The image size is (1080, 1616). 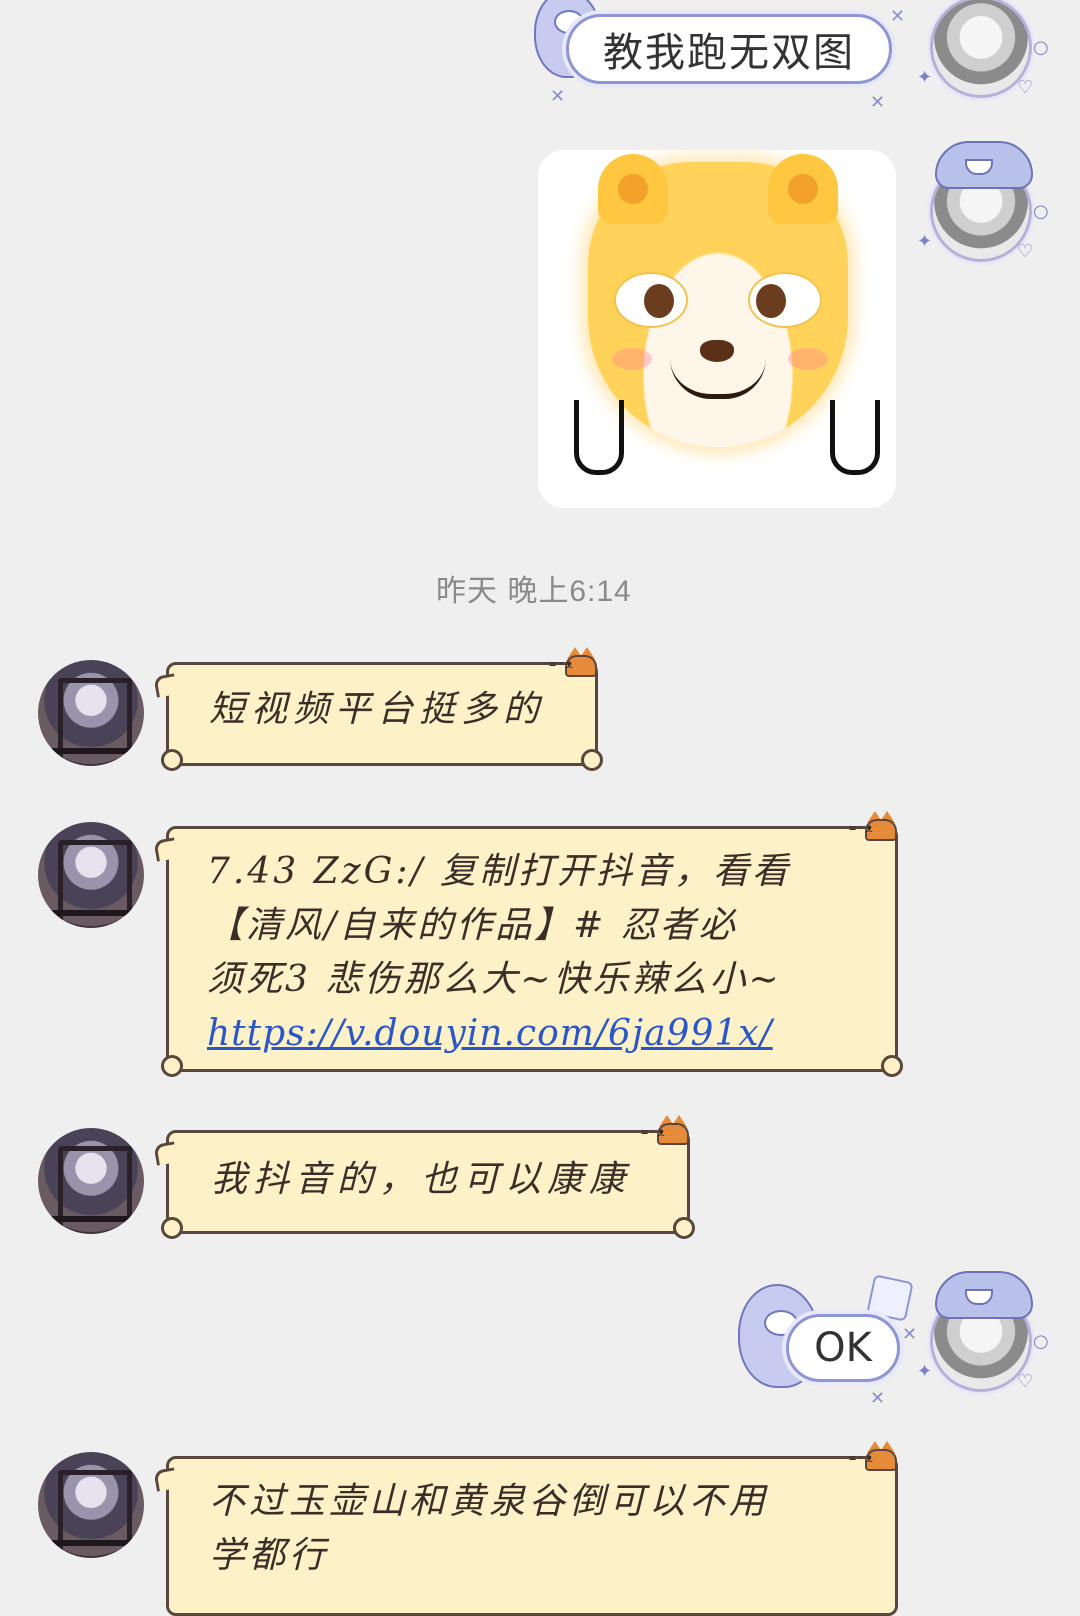 I want to click on message-row-right-6: OK ✕ ✕, so click(x=830, y=1340).